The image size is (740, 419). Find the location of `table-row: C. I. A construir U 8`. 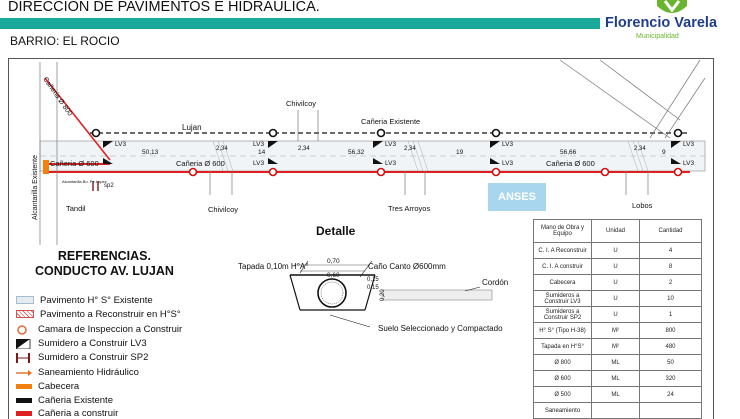

table-row: C. I. A construir U 8 is located at coordinates (617, 266).